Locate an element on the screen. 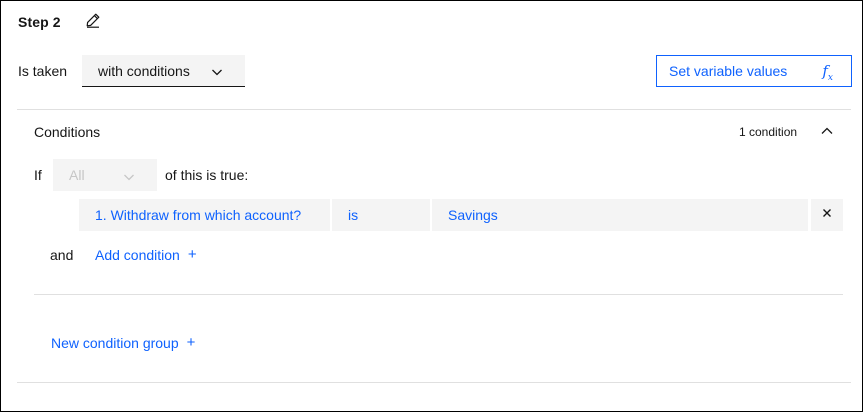  chevron-up-icon is located at coordinates (827, 134).